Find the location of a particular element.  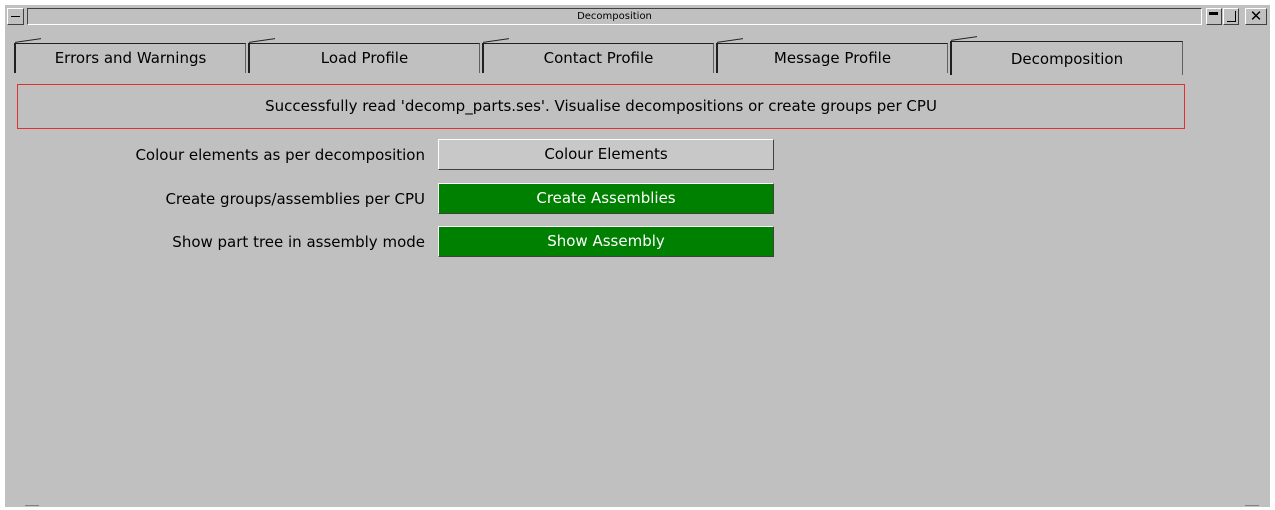

minimize-button is located at coordinates (1214, 16).